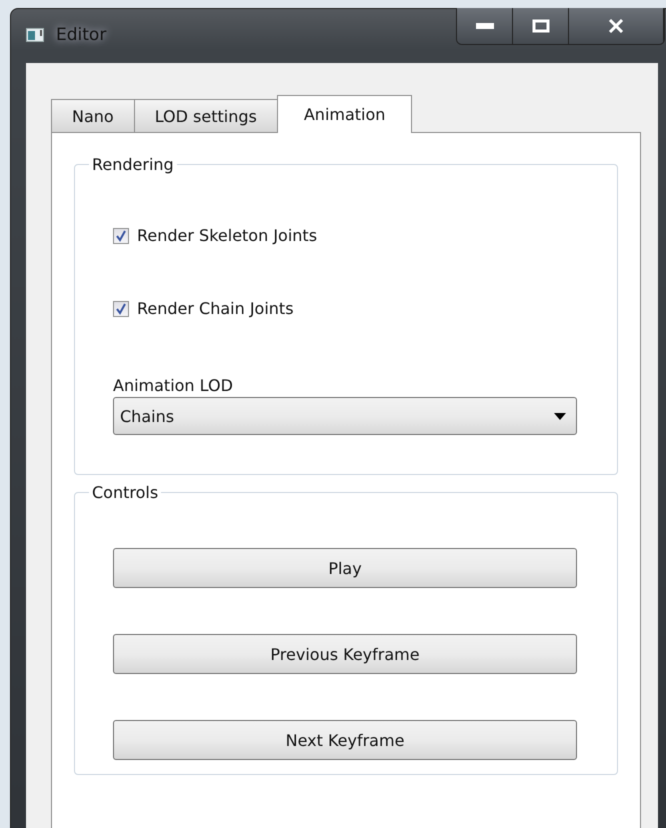 The height and width of the screenshot is (828, 666). Describe the element at coordinates (35, 35) in the screenshot. I see `app-icon` at that location.